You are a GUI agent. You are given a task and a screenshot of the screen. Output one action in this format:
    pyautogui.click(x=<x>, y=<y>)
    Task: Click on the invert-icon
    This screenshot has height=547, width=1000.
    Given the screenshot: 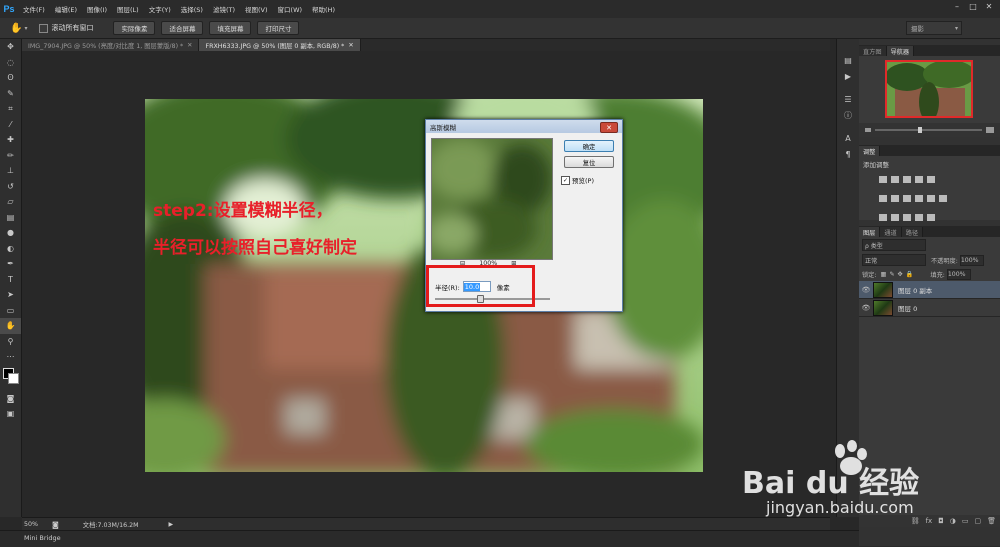 What is the action you would take?
    pyautogui.click(x=883, y=217)
    